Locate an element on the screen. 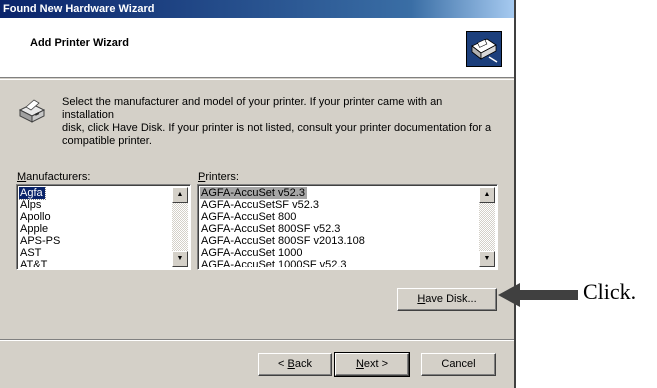 The image size is (657, 388). next-button: Next > is located at coordinates (372, 364).